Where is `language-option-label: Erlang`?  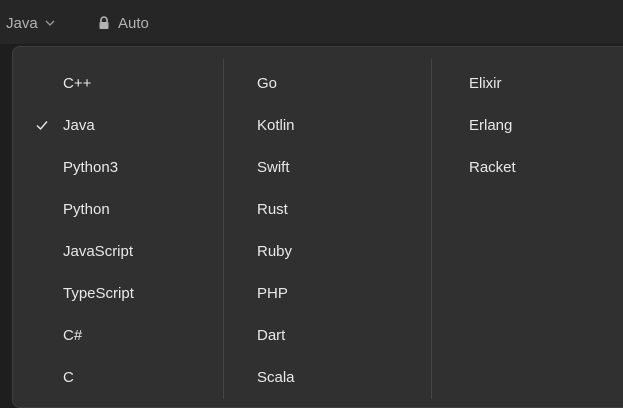
language-option-label: Erlang is located at coordinates (491, 125).